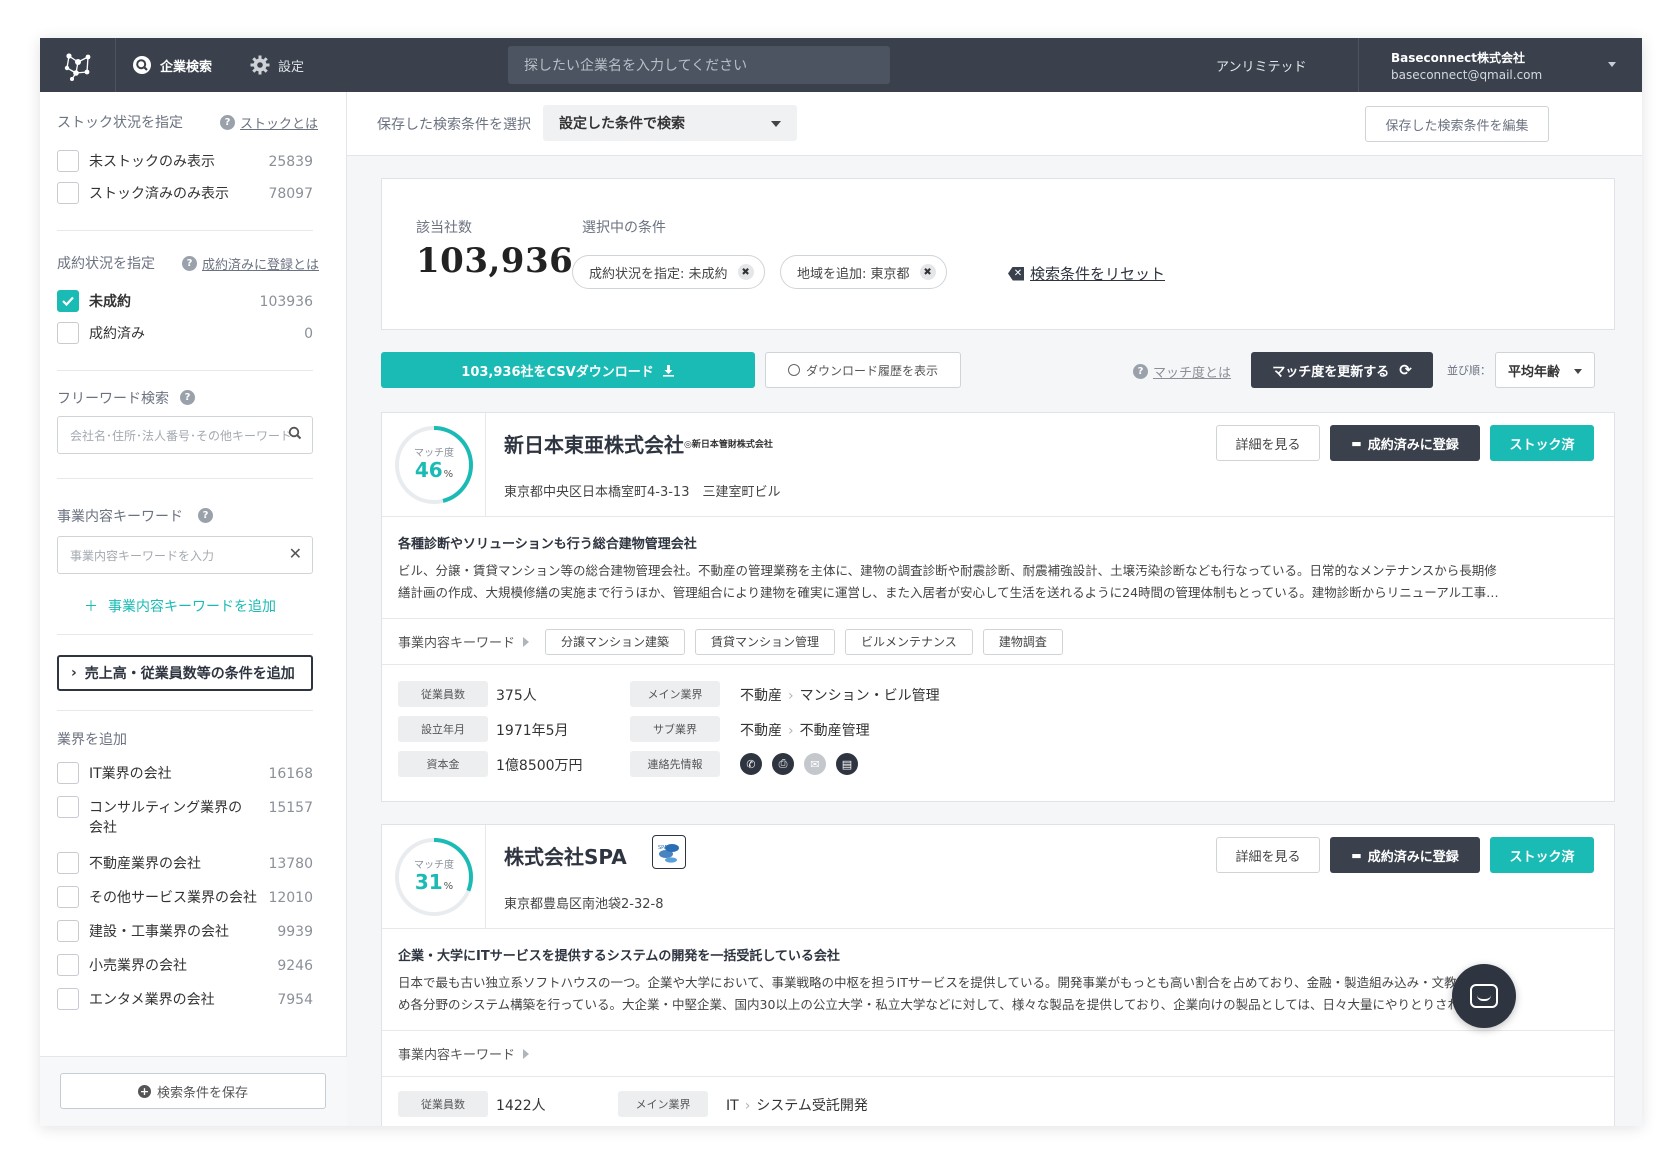 The width and height of the screenshot is (1680, 1164). I want to click on add-conditions-button: › 売上高・従業員数等の条件を追加, so click(185, 673).